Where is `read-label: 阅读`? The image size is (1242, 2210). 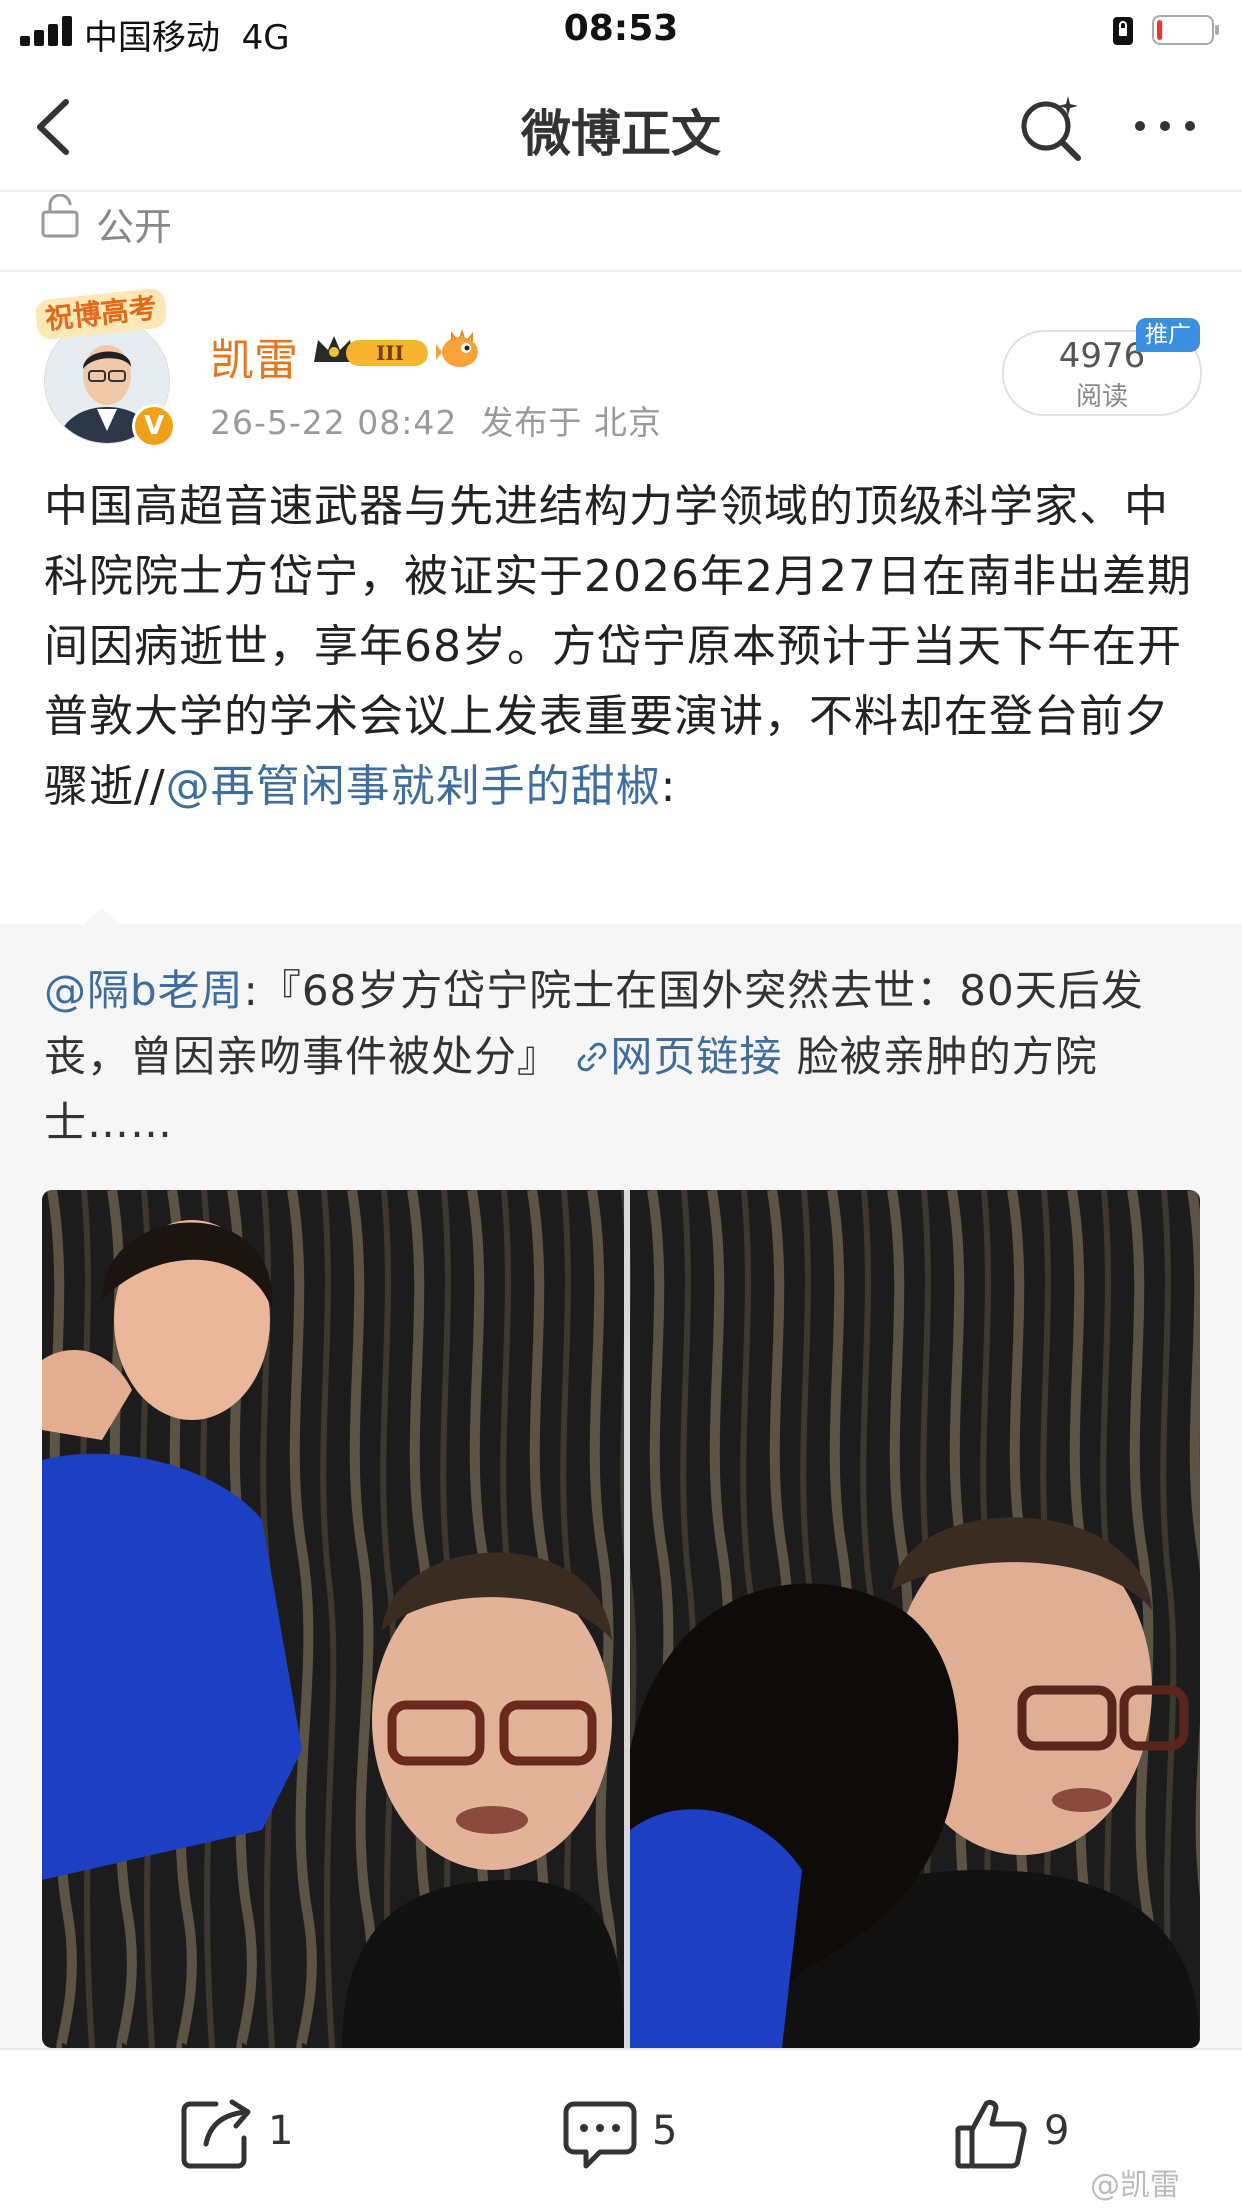
read-label: 阅读 is located at coordinates (1101, 397).